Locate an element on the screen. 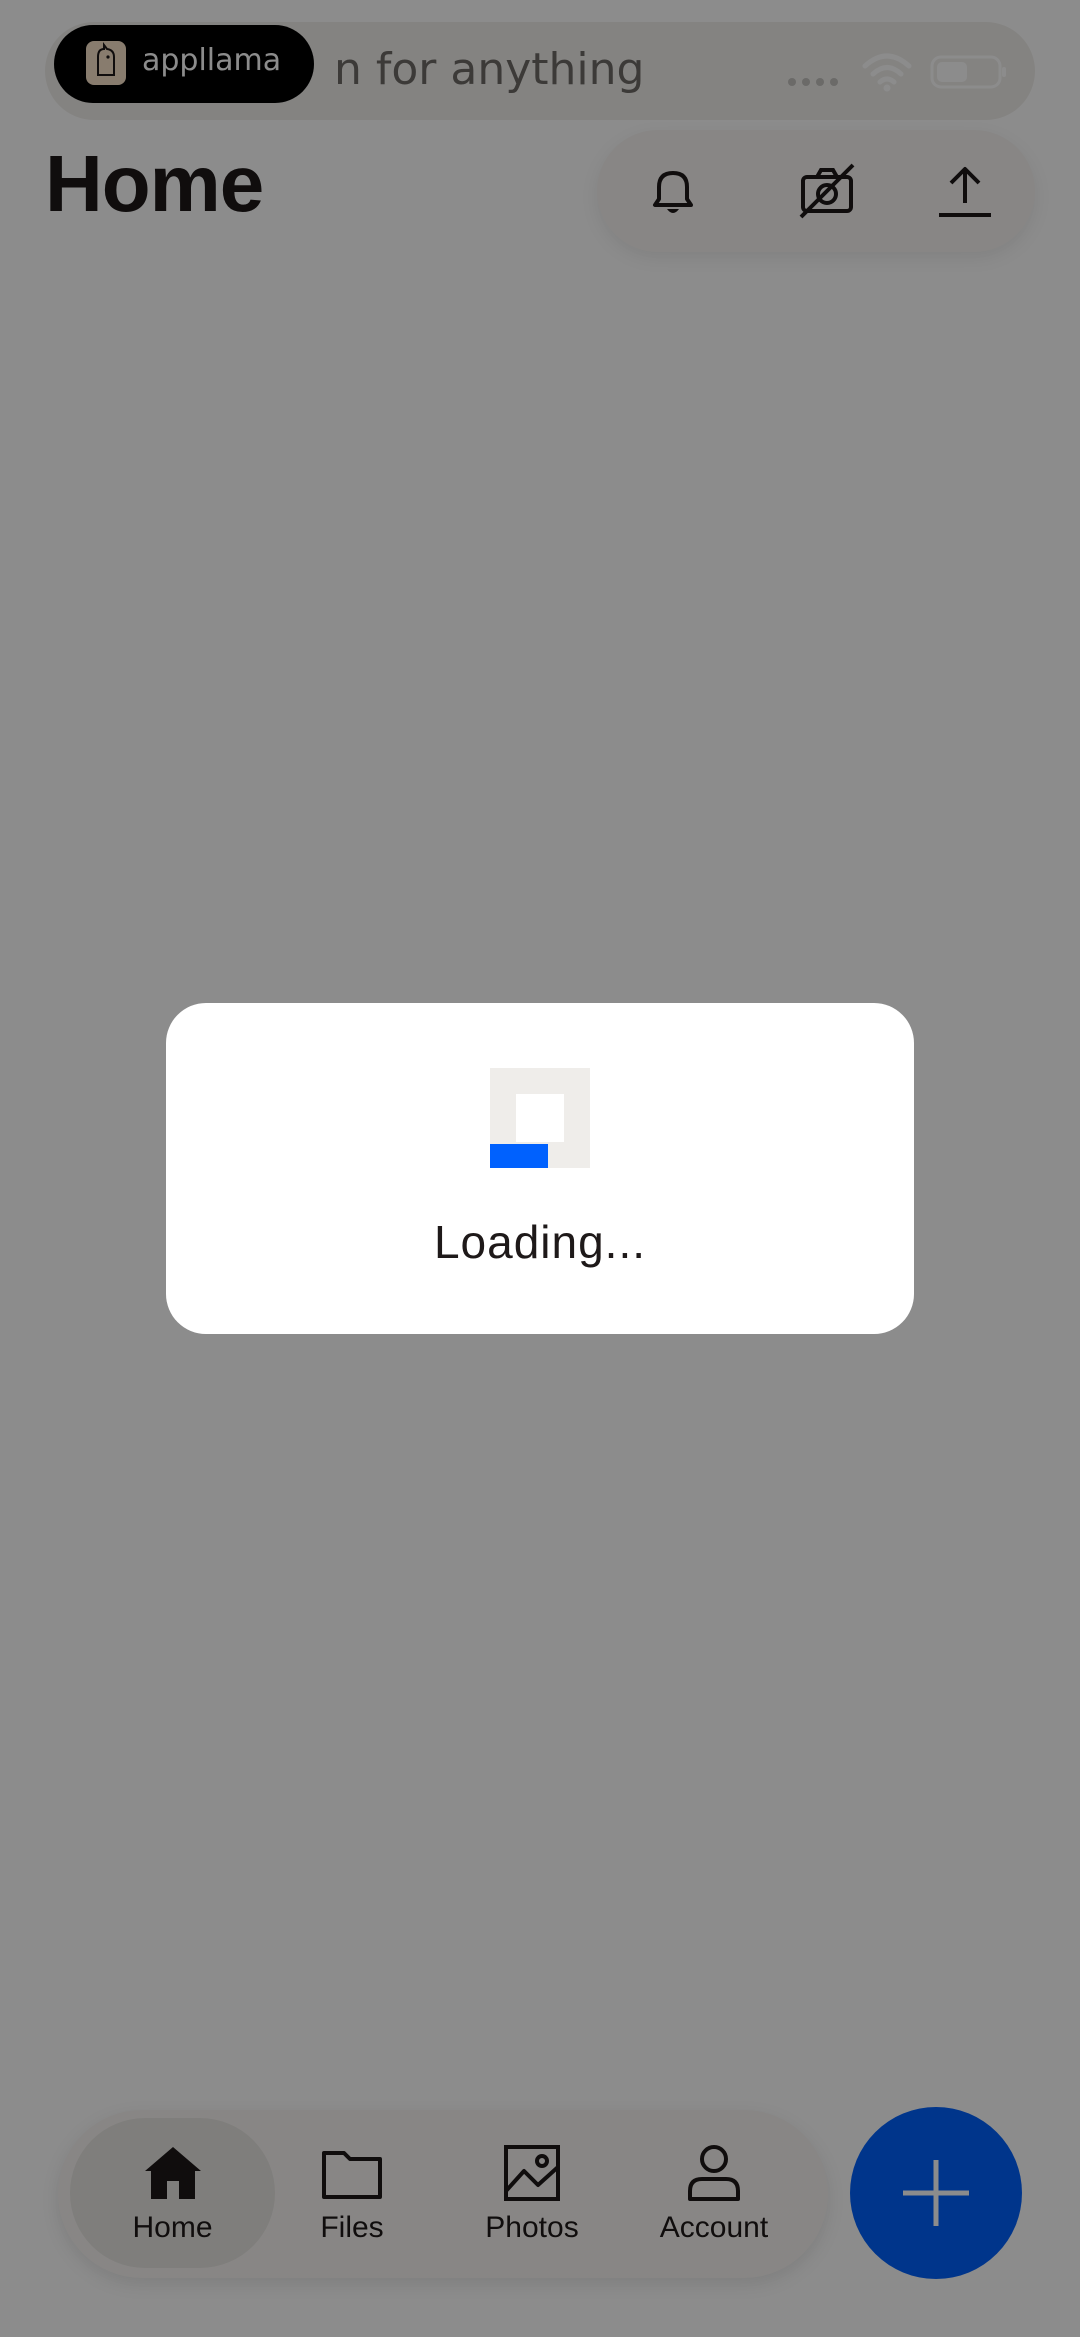 This screenshot has height=2337, width=1080. loading-spinner-icon is located at coordinates (540, 1118).